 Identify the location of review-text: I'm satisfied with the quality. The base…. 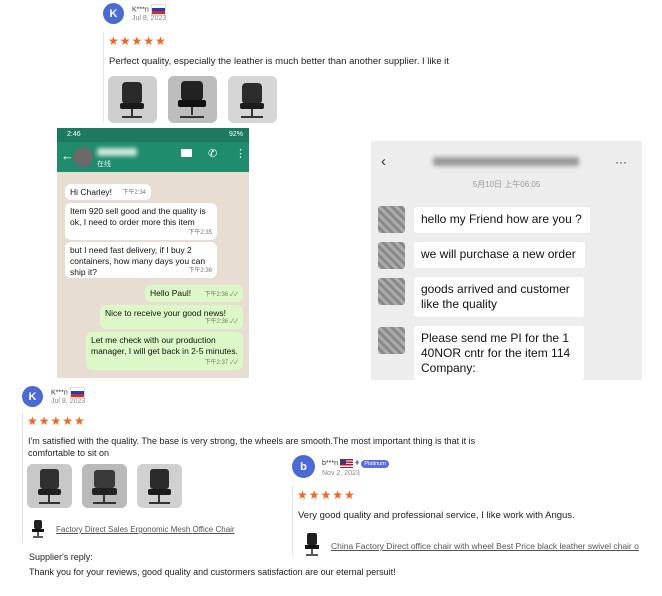
(252, 447).